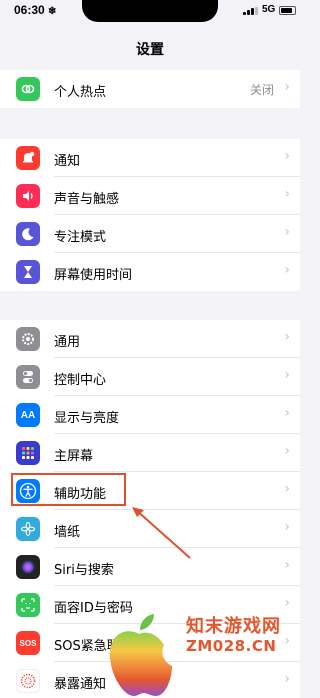 The width and height of the screenshot is (320, 698). I want to click on row-value: 关闭, so click(261, 90).